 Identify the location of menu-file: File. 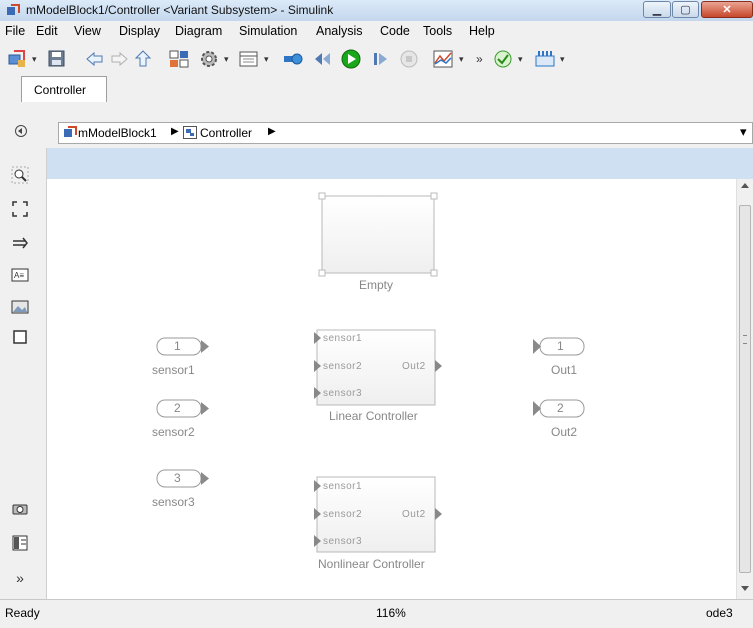
(15, 31).